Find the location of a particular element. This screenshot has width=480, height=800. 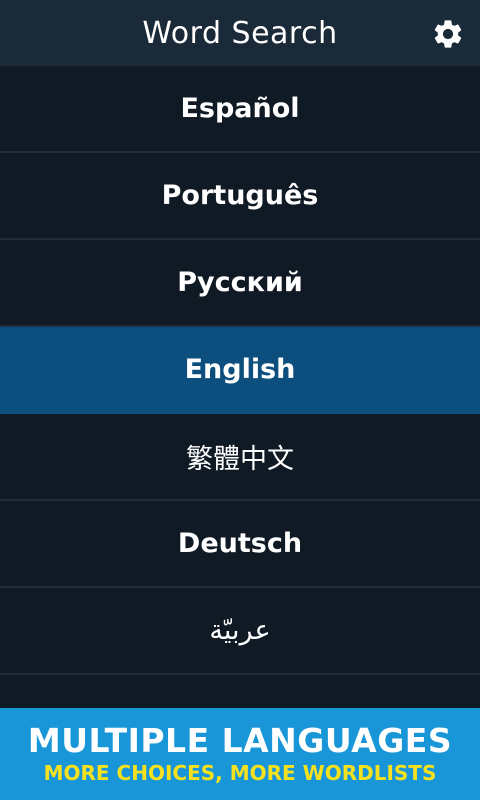

app-title: Word Search is located at coordinates (240, 33).